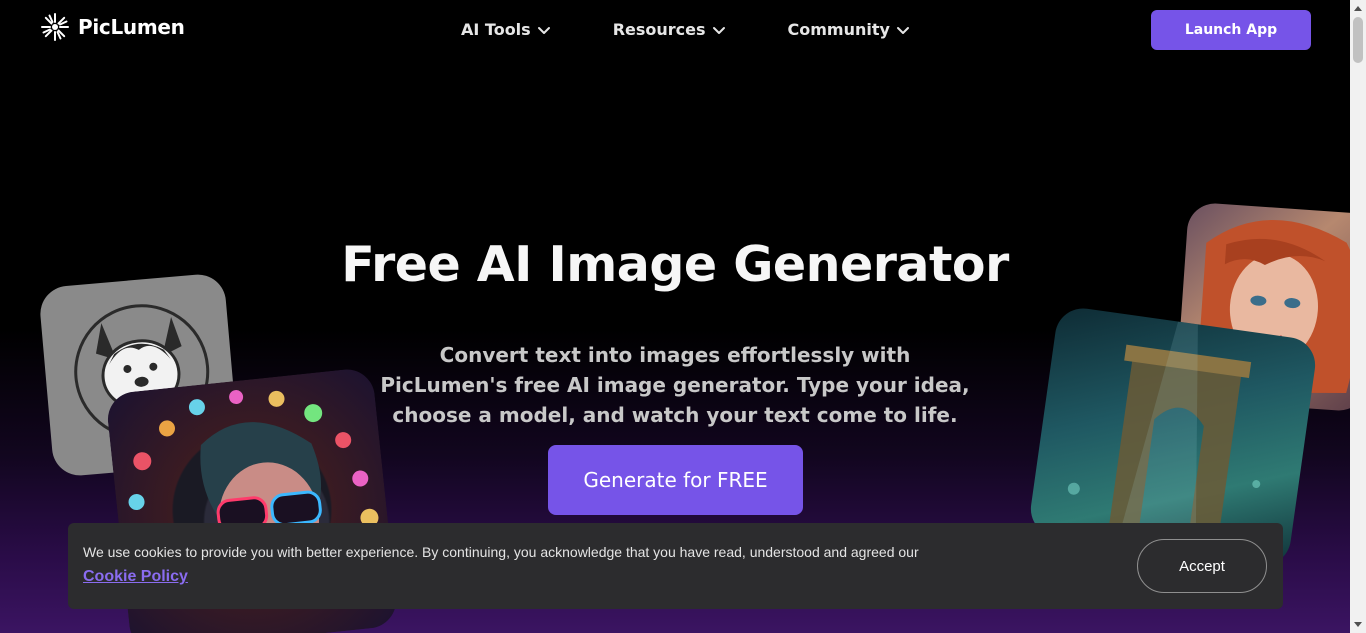 The image size is (1366, 633). Describe the element at coordinates (1202, 566) in the screenshot. I see `accept-cookies-button: Accept` at that location.